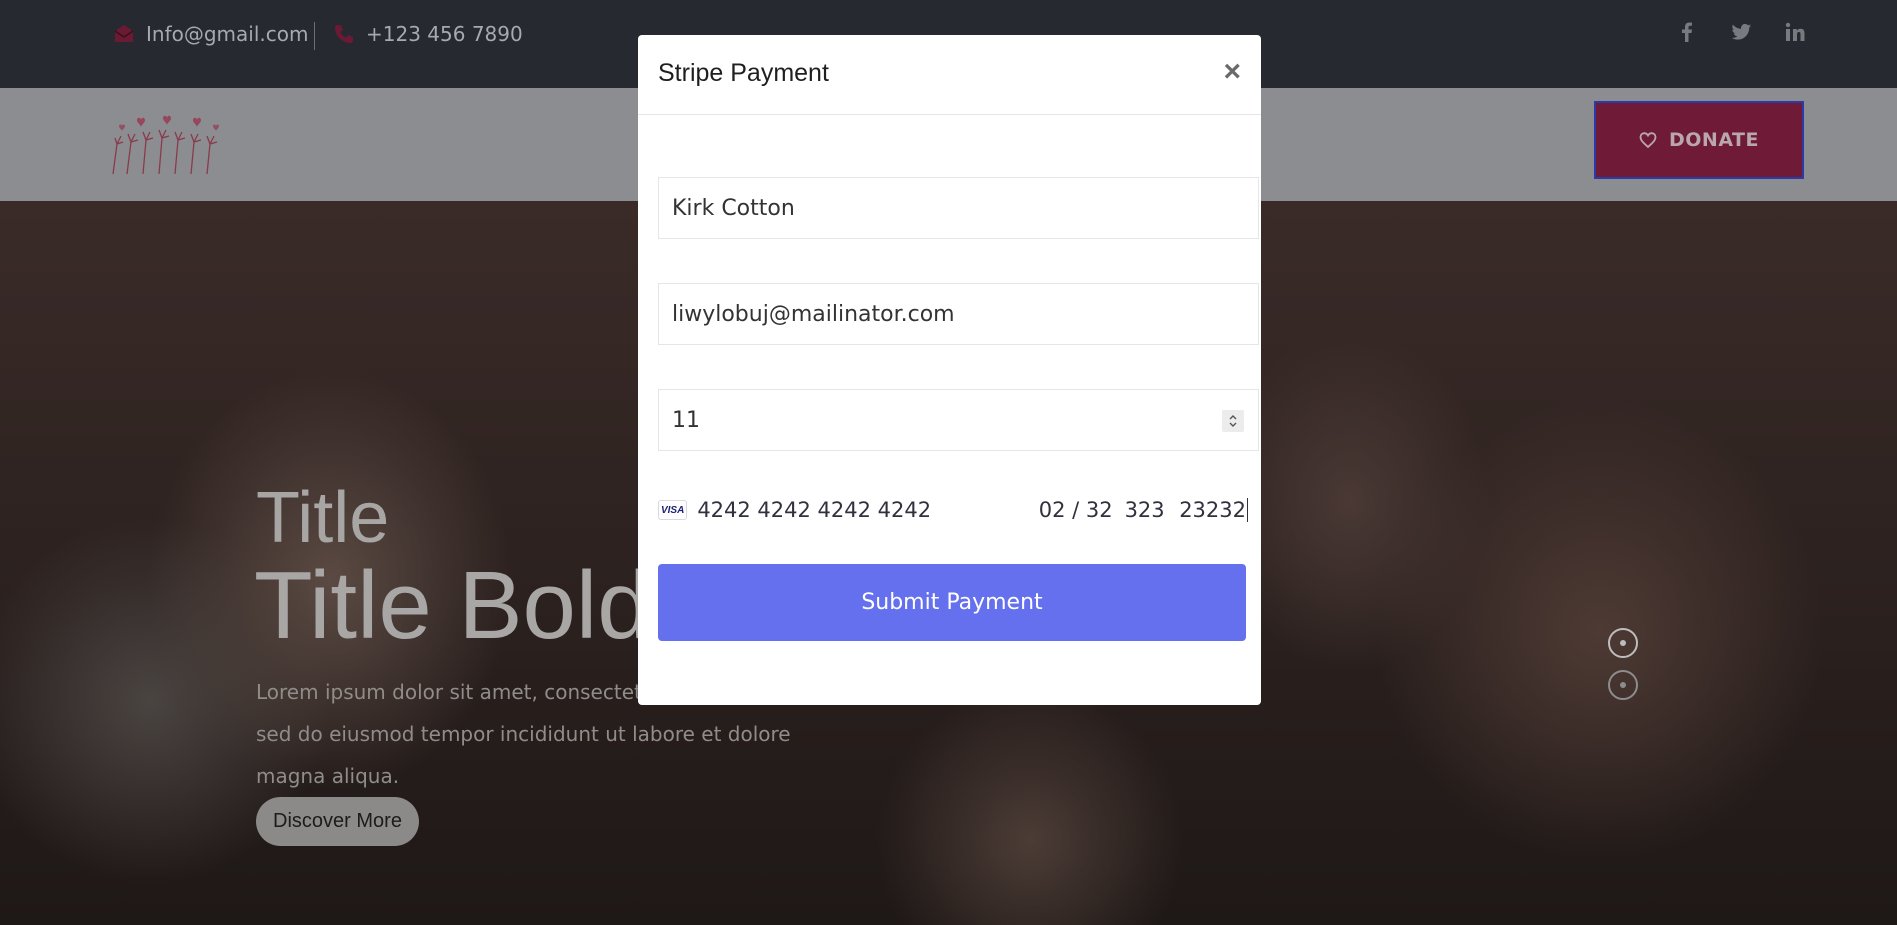 The width and height of the screenshot is (1897, 925). What do you see at coordinates (673, 510) in the screenshot?
I see `visa-icon: VISA` at bounding box center [673, 510].